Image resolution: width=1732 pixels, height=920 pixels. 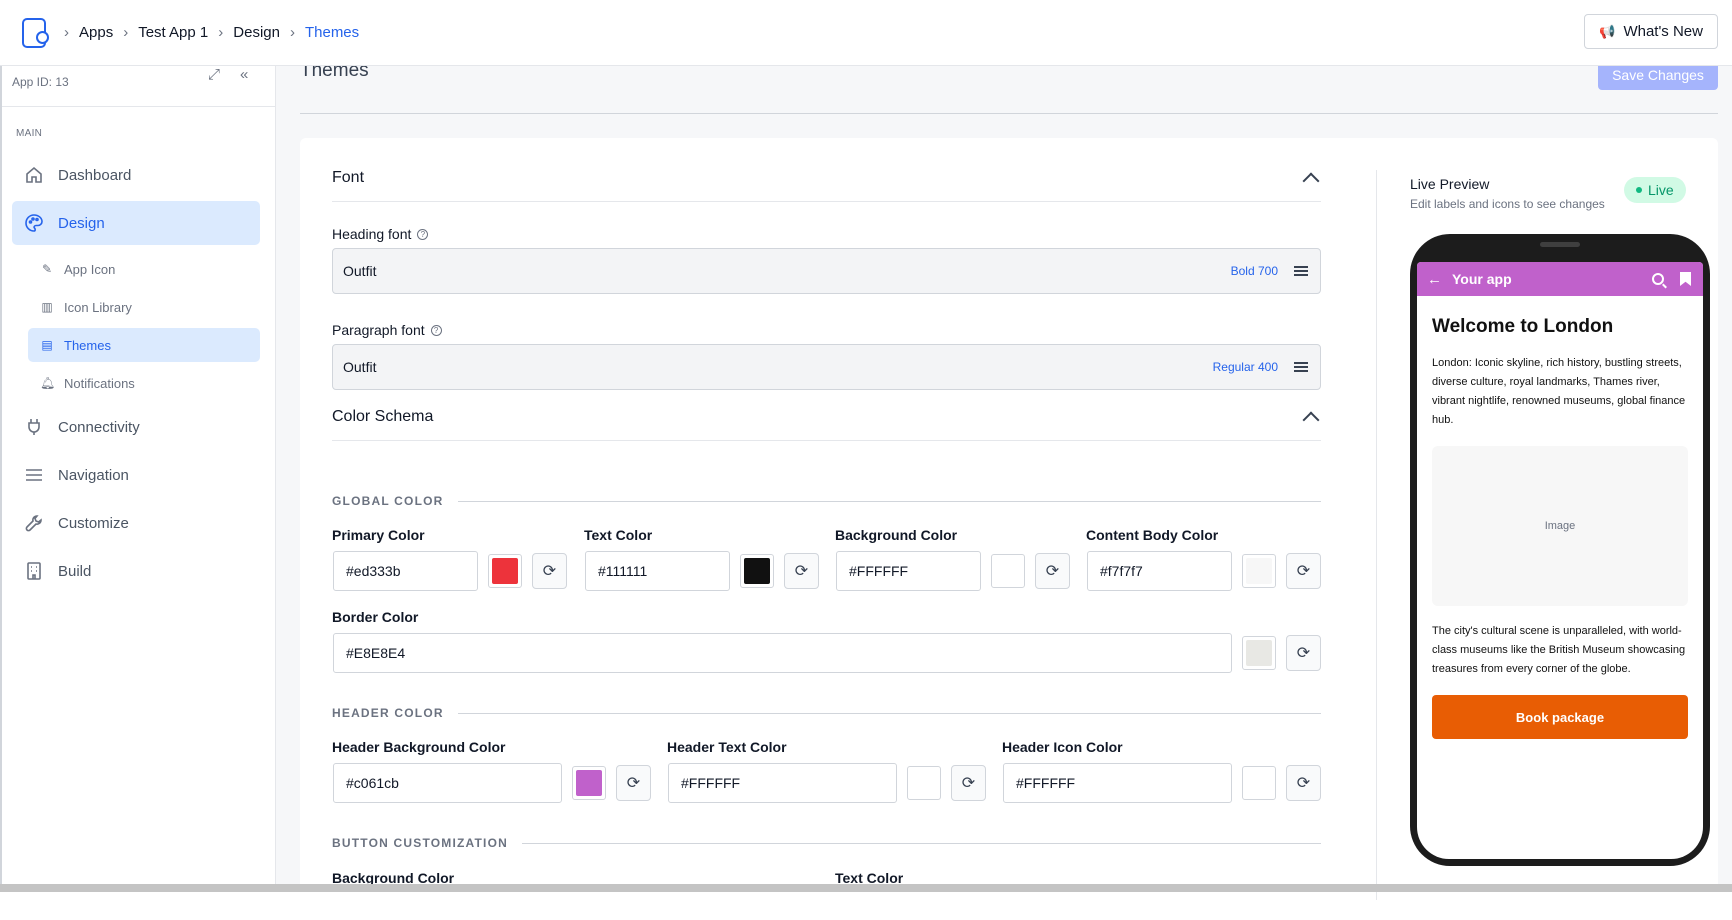 What do you see at coordinates (1117, 783) in the screenshot?
I see `header-icon-color-input: #FFFFFF` at bounding box center [1117, 783].